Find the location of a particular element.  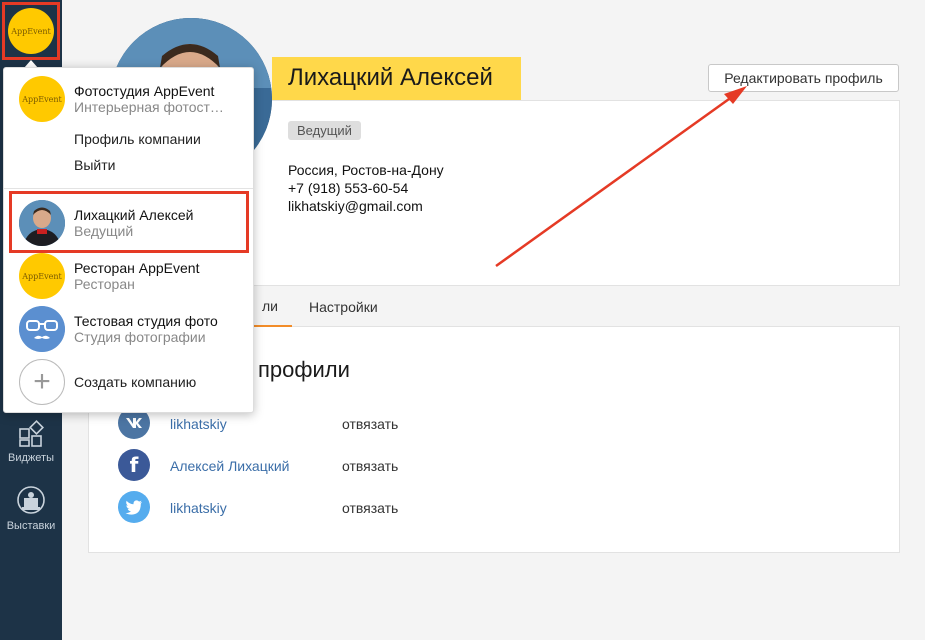

profile-name: Лихацкий Алексей is located at coordinates (390, 77).